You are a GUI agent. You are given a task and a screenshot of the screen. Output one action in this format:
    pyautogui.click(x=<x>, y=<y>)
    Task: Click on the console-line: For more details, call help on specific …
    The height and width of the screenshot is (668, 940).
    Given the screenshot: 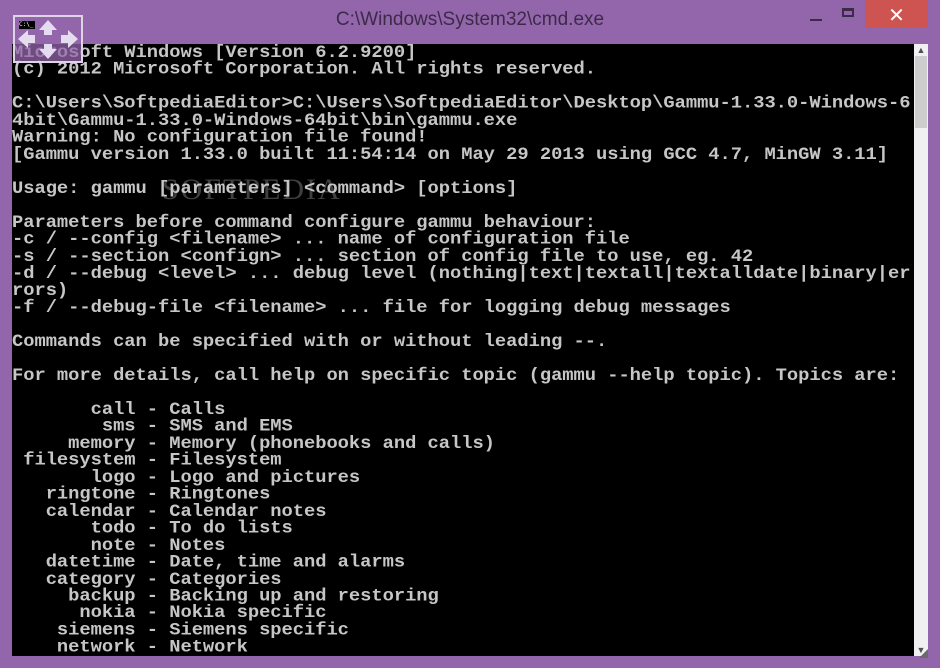 What is the action you would take?
    pyautogui.click(x=456, y=375)
    